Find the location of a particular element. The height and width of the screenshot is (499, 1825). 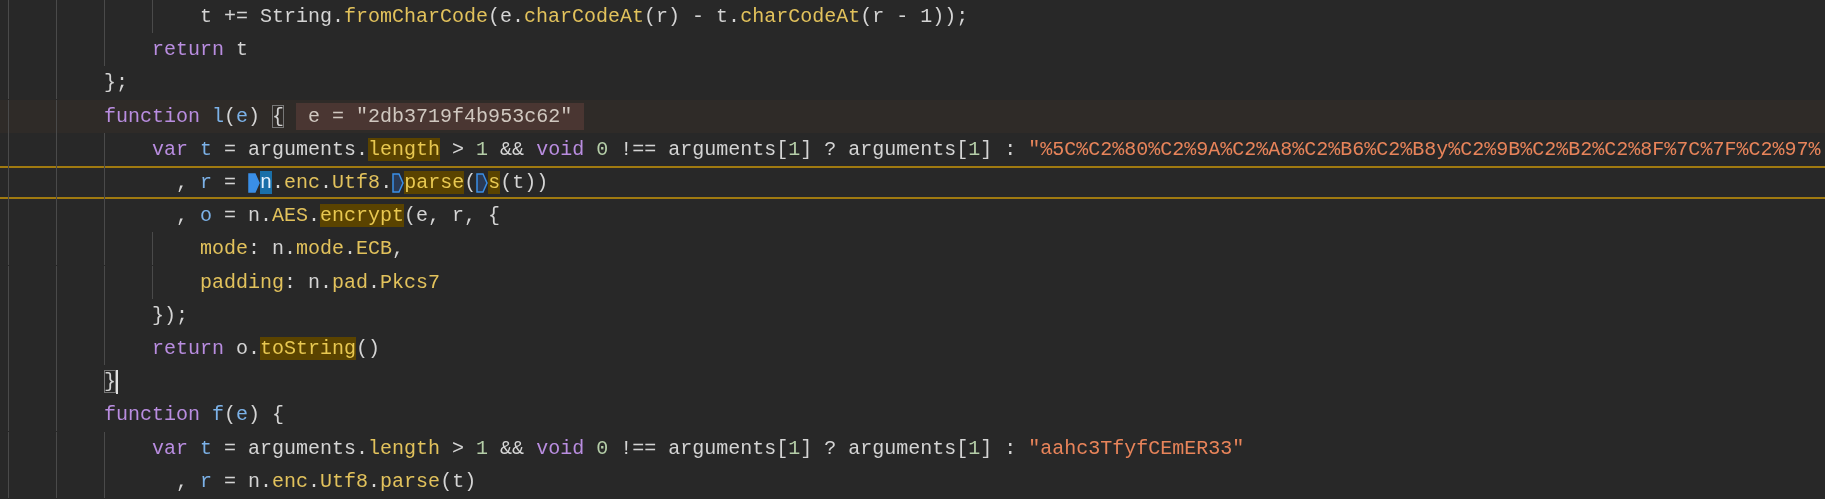

code-text: n.enc.Utf8. is located at coordinates (326, 182).